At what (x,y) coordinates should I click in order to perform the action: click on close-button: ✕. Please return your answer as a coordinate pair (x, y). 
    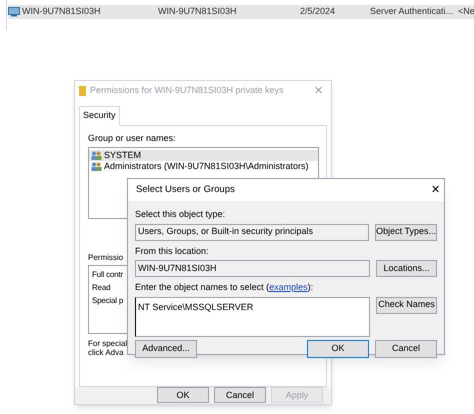
    Looking at the image, I should click on (435, 190).